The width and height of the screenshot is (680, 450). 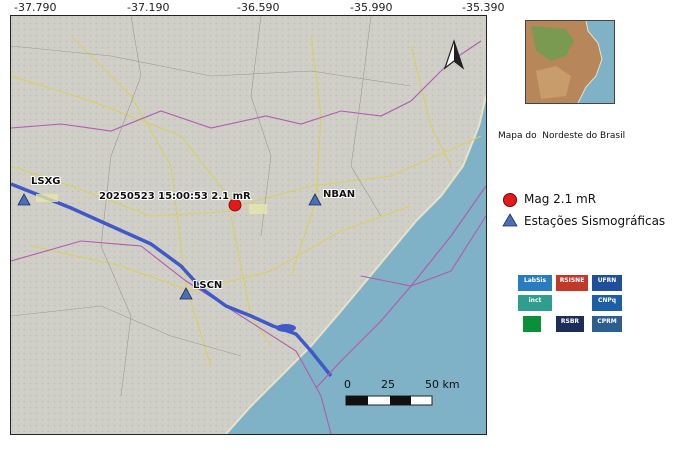 What do you see at coordinates (339, 194) in the screenshot?
I see `station-nban-label: NBAN` at bounding box center [339, 194].